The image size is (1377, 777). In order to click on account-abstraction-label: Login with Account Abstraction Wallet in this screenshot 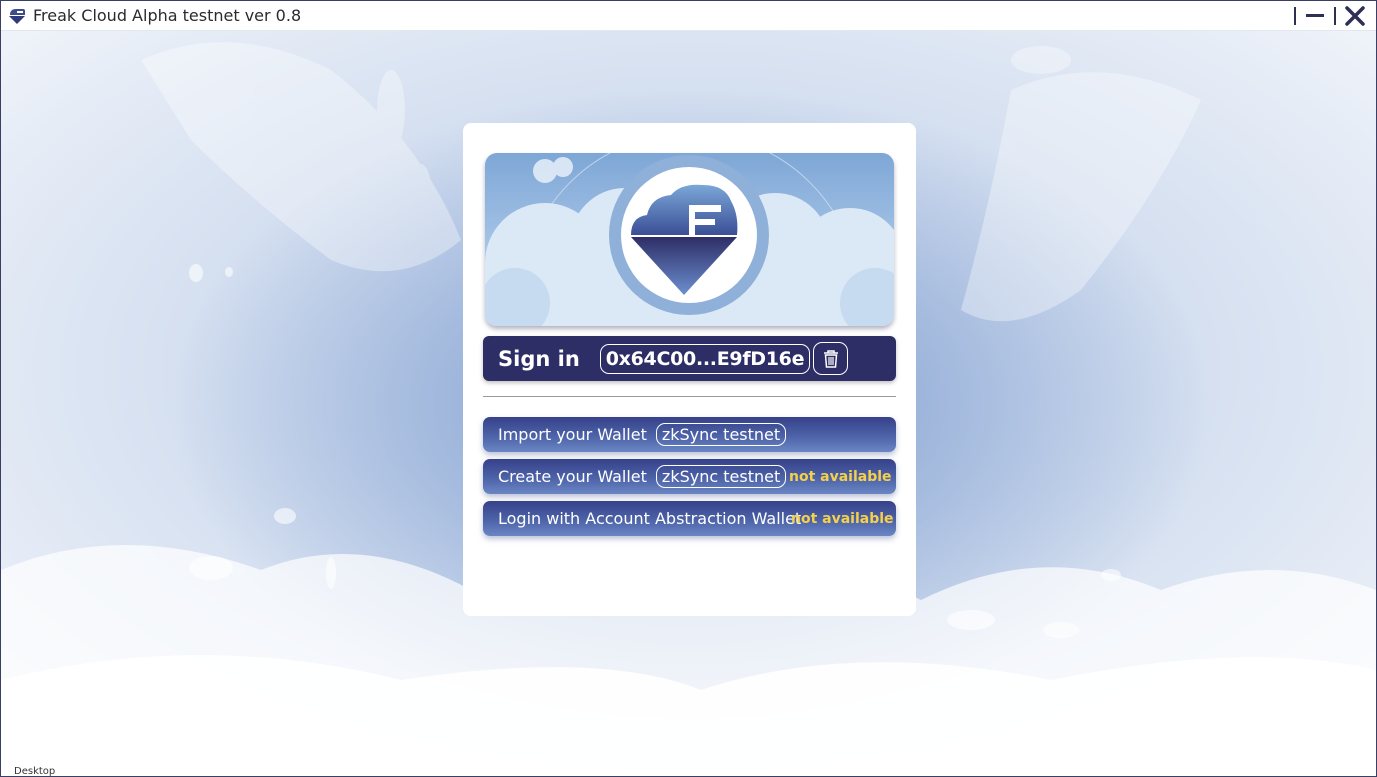, I will do `click(650, 518)`.